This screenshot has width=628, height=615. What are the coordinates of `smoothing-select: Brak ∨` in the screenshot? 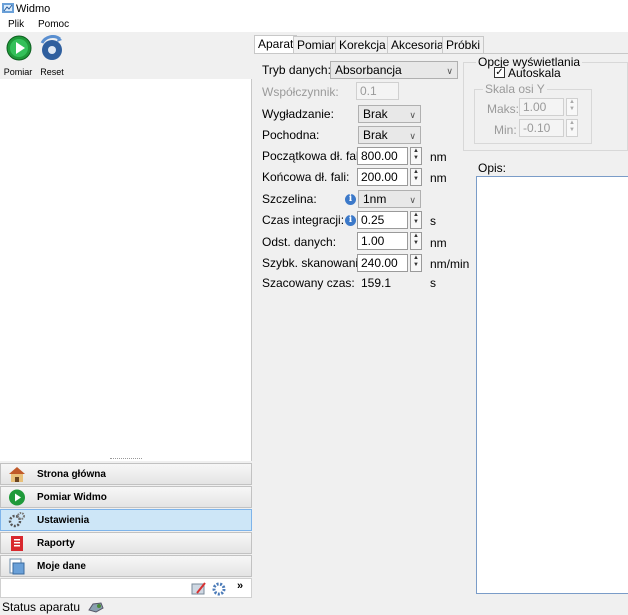 It's located at (389, 114).